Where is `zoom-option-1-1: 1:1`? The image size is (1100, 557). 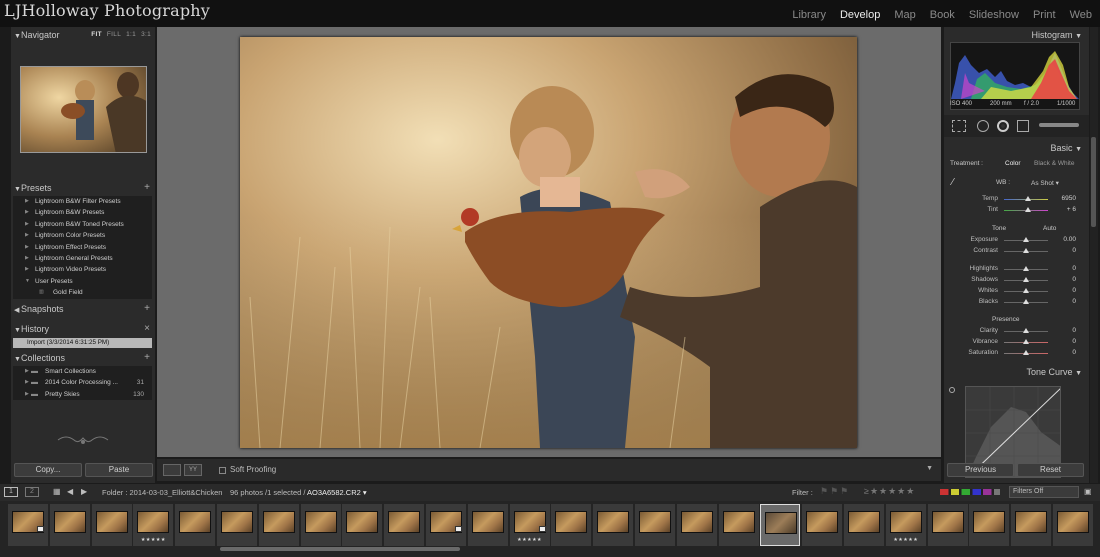
zoom-option-1-1: 1:1 is located at coordinates (131, 34).